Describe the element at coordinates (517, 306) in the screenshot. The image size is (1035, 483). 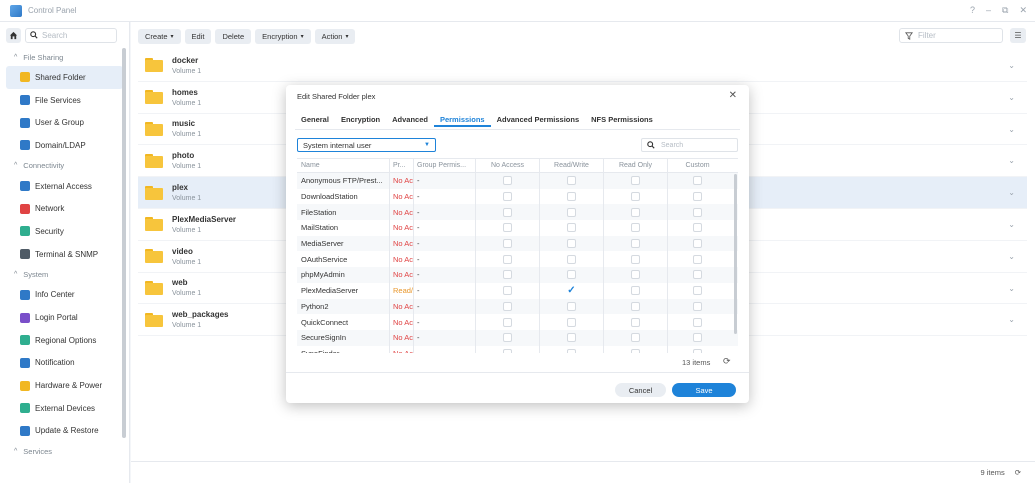
I see `permission-row: Python2 No Ac -` at that location.